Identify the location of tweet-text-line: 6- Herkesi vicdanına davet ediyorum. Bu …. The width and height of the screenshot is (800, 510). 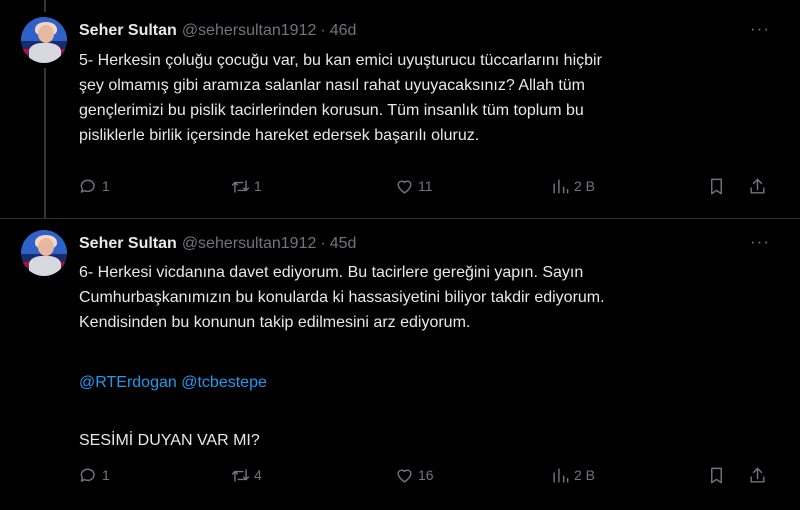
(331, 272).